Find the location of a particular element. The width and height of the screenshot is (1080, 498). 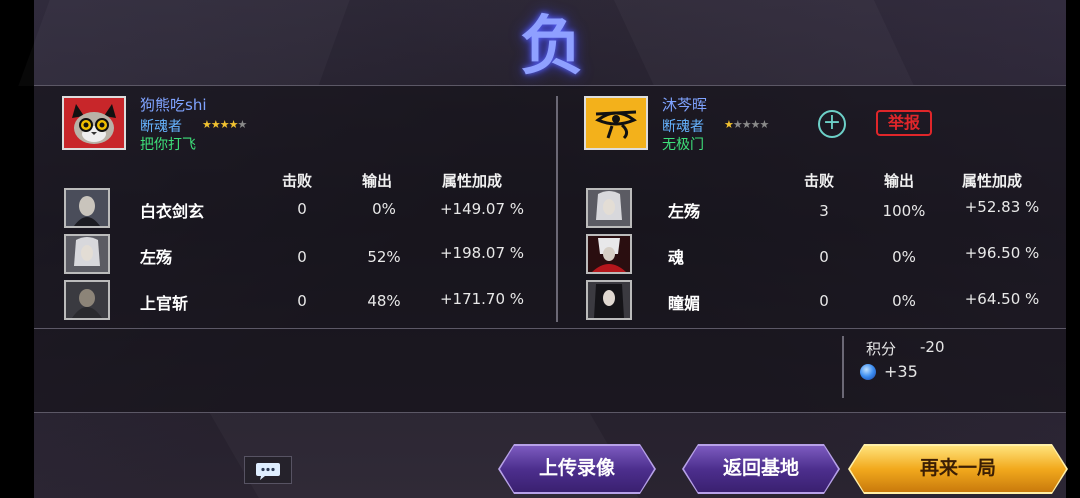

hero-bonus: +149.07 % is located at coordinates (482, 209).